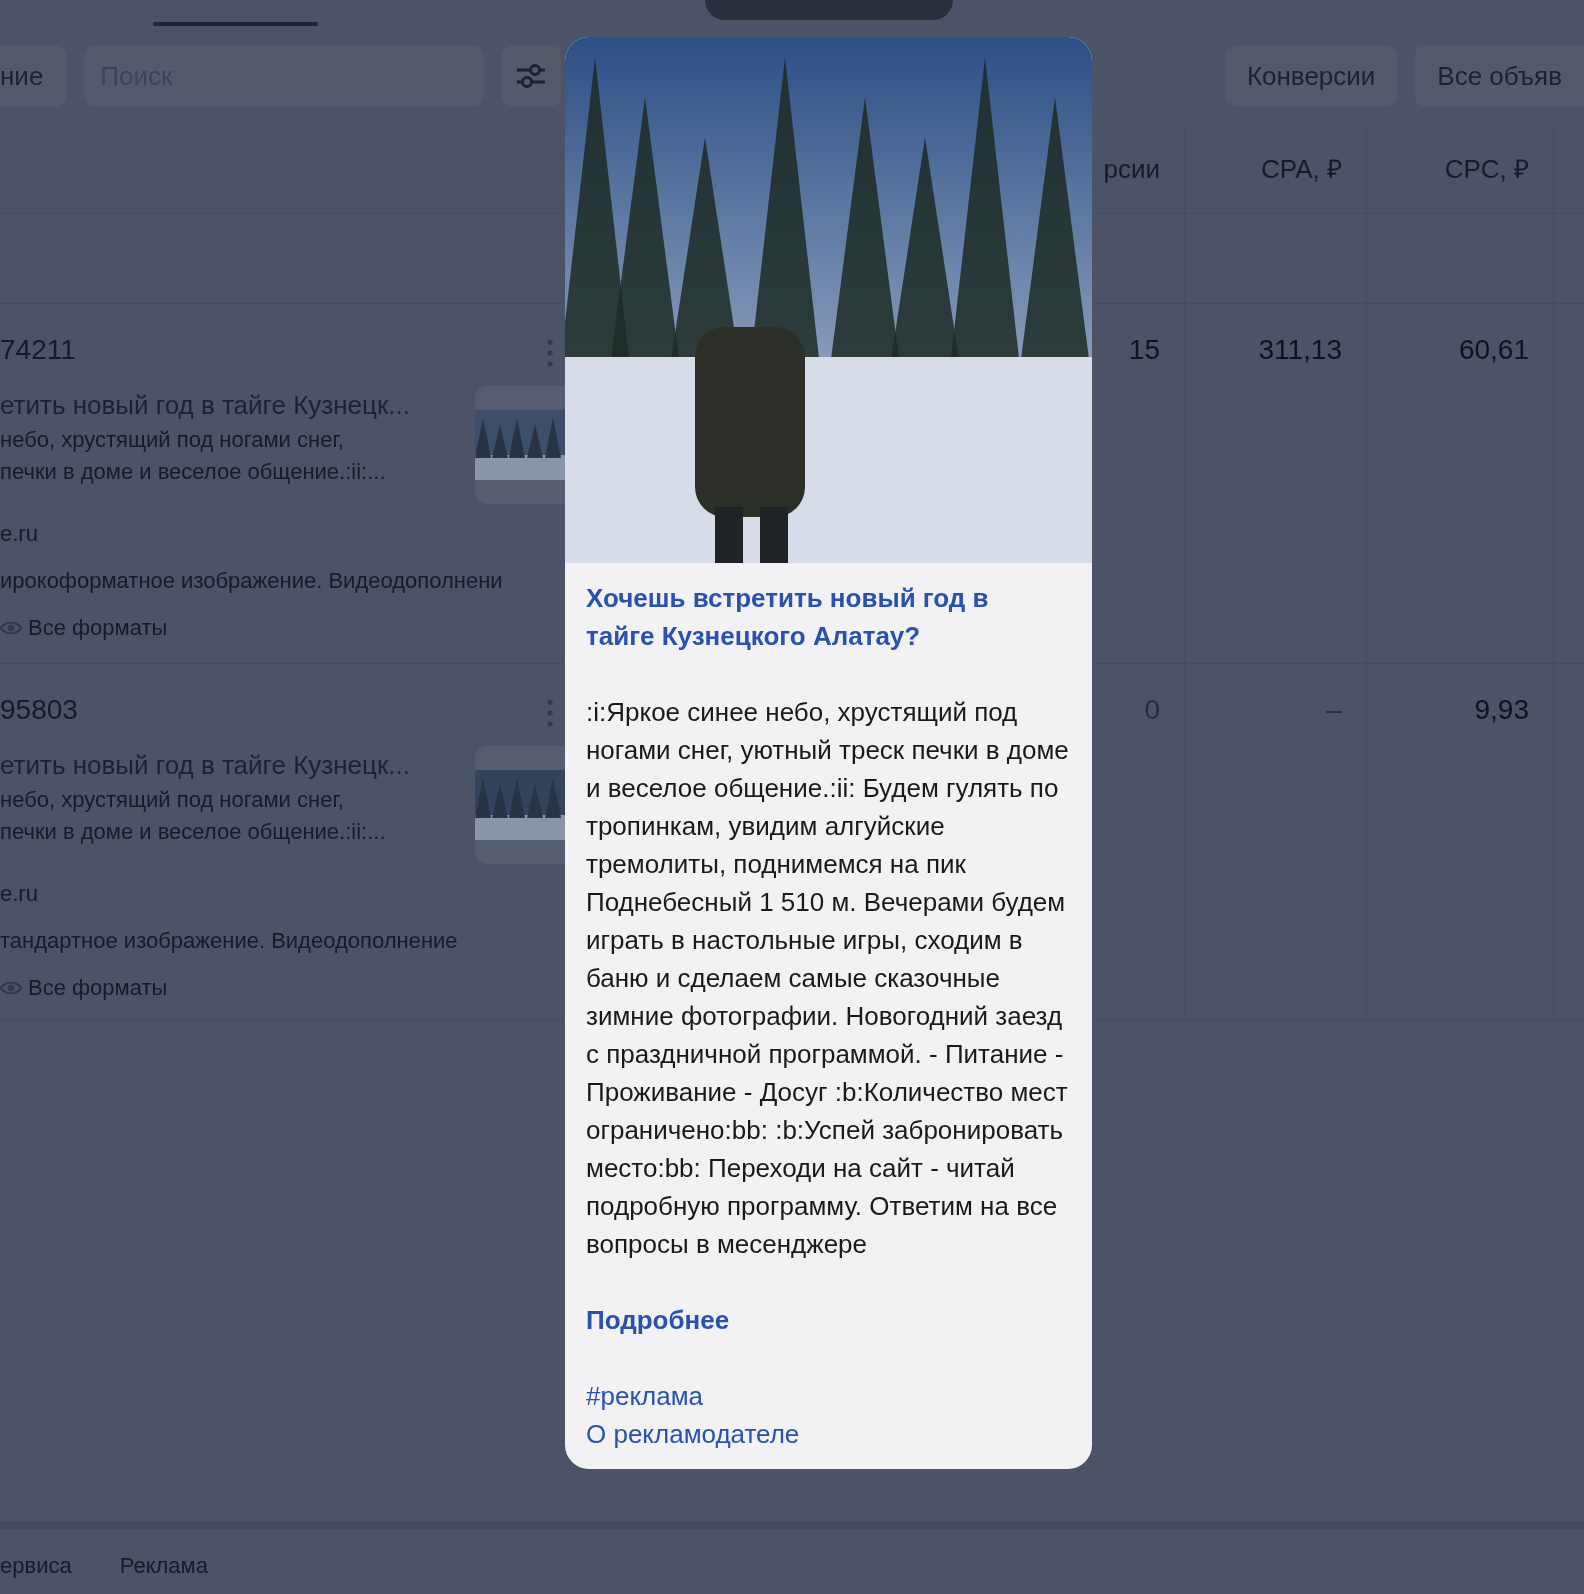 The image size is (1584, 1594). I want to click on filter-chip: ние, so click(34, 76).